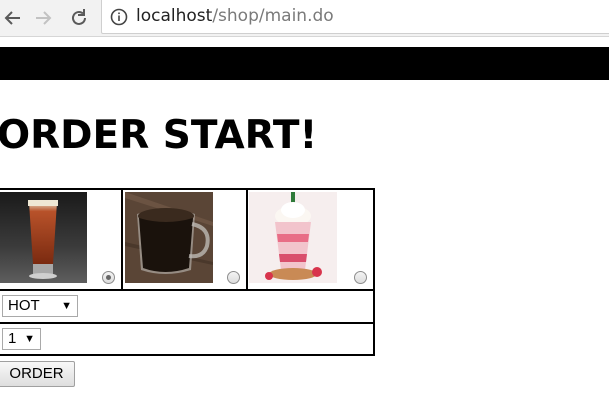 The height and width of the screenshot is (403, 609). I want to click on arrow-left-icon, so click(12, 18).